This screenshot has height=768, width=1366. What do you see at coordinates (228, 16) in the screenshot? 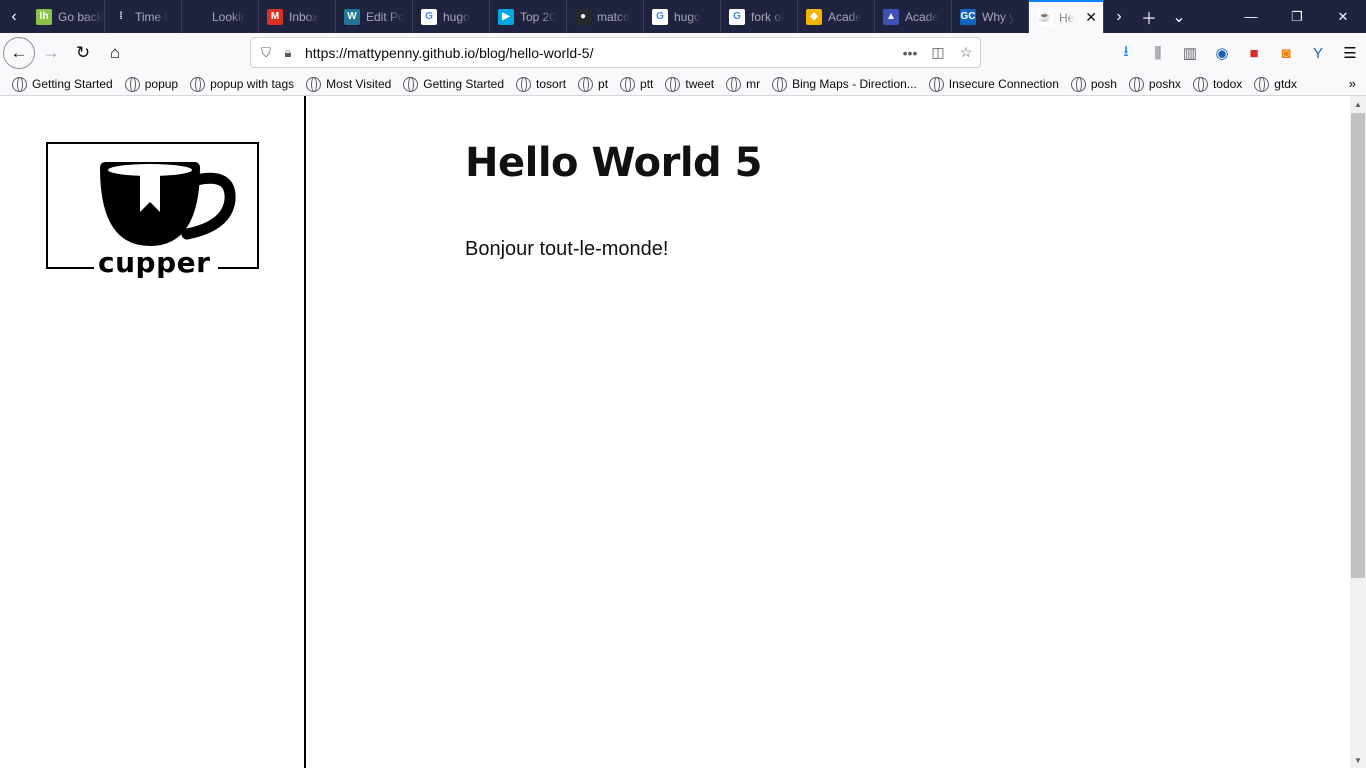
I see `tab-title: Lookir` at bounding box center [228, 16].